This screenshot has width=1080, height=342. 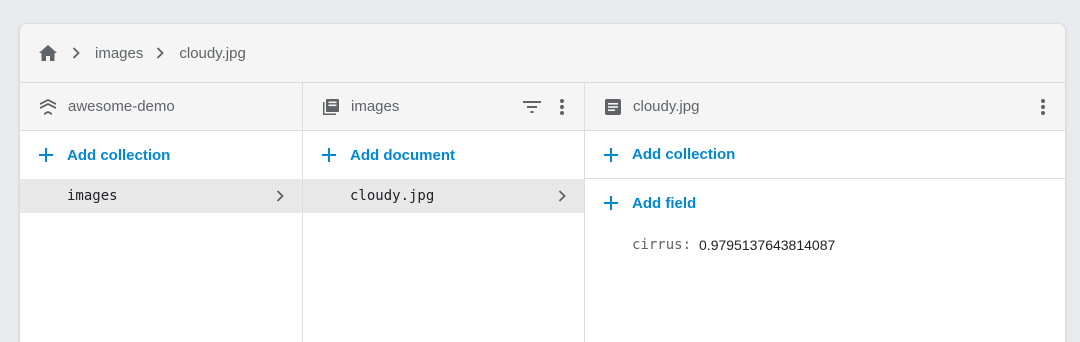 I want to click on collection-icon, so click(x=331, y=107).